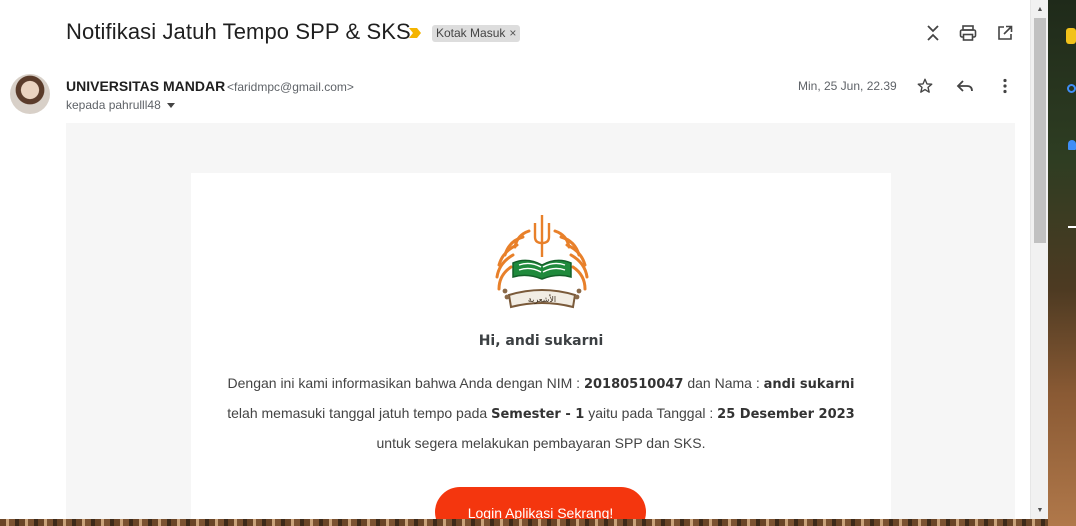 Image resolution: width=1076 pixels, height=526 pixels. I want to click on logo-arabic-text: الأشعرية, so click(542, 299).